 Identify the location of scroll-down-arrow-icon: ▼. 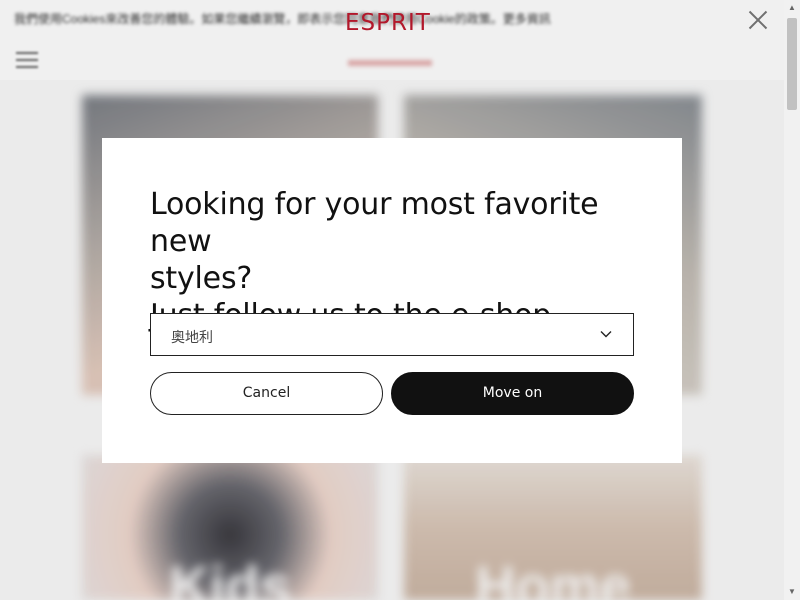
(792, 592).